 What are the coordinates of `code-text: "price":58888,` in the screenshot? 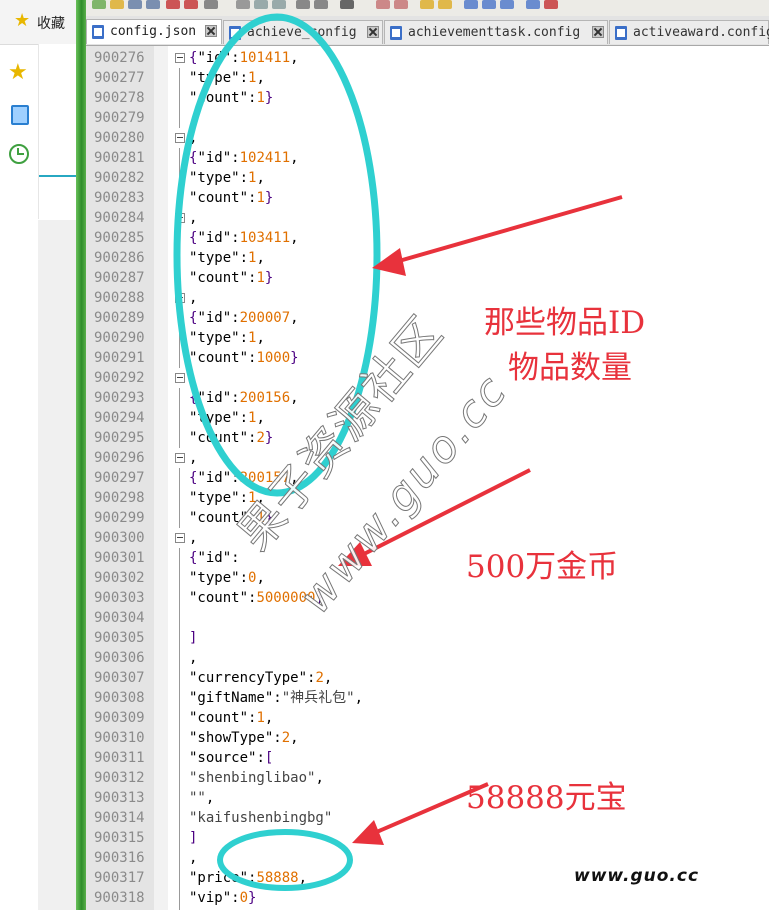 It's located at (248, 878).